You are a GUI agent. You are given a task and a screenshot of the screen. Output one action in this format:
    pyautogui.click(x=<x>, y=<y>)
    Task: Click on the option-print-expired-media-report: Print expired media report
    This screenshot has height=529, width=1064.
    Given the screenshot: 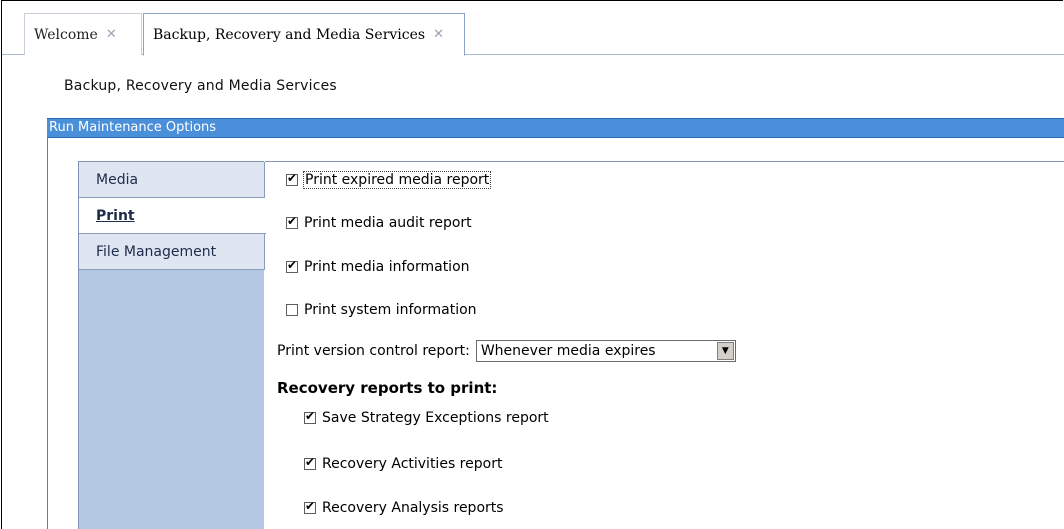 What is the action you would take?
    pyautogui.click(x=389, y=180)
    